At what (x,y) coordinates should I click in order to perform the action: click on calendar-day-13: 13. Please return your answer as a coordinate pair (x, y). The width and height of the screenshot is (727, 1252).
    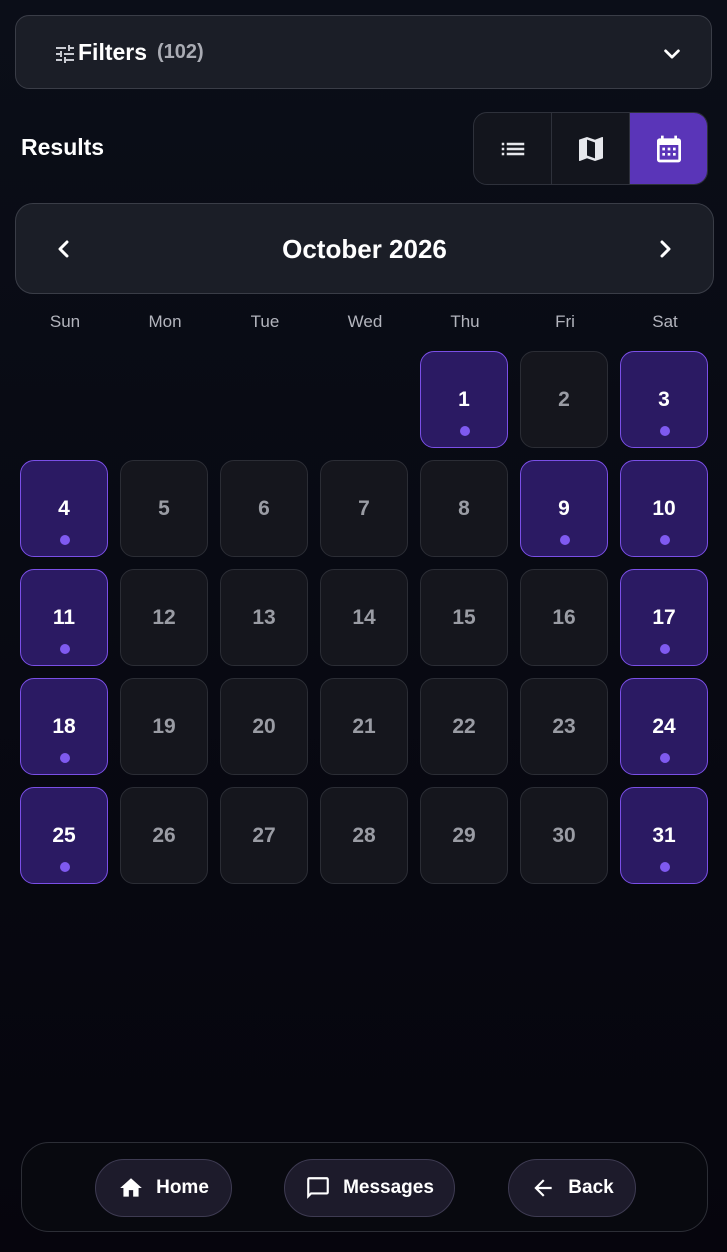
    Looking at the image, I should click on (264, 617).